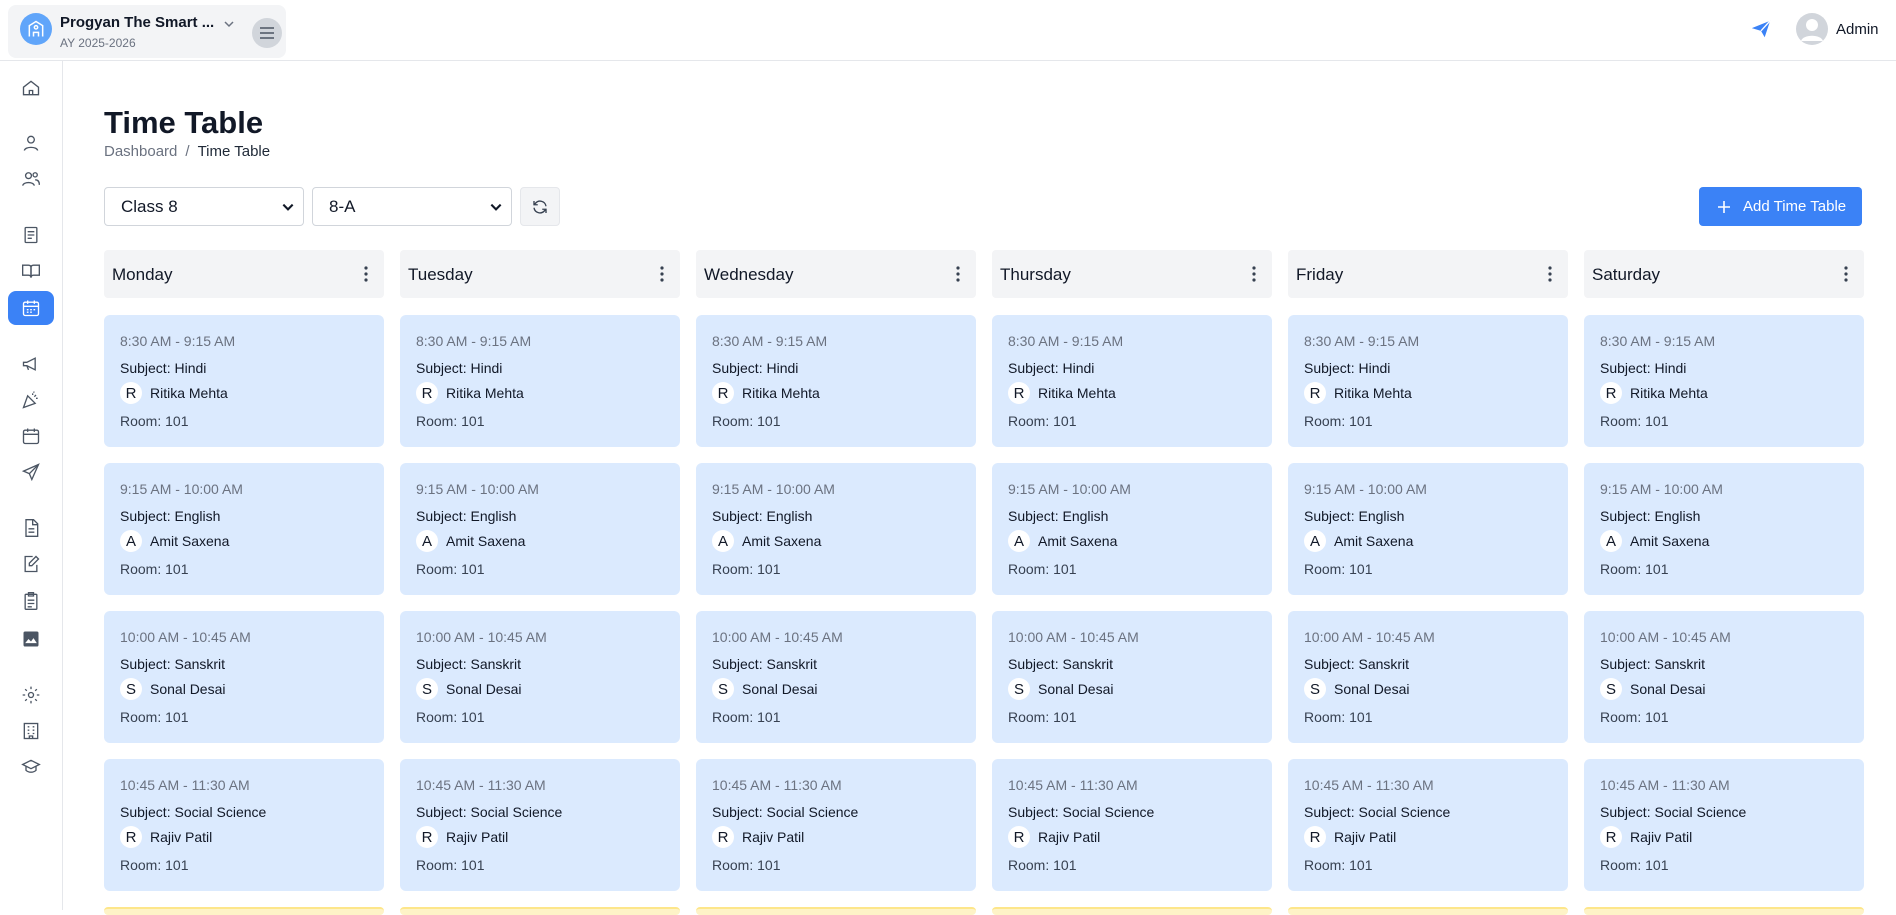 Image resolution: width=1896 pixels, height=915 pixels. I want to click on teacher-name: Amit Saxena, so click(190, 541).